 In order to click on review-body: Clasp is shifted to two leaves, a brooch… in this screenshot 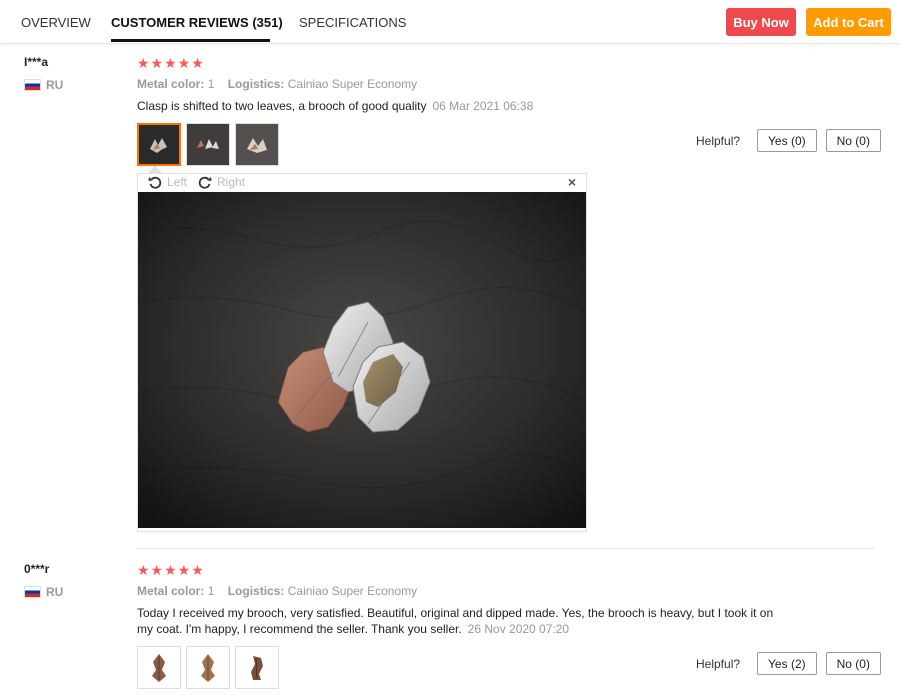, I will do `click(282, 106)`.